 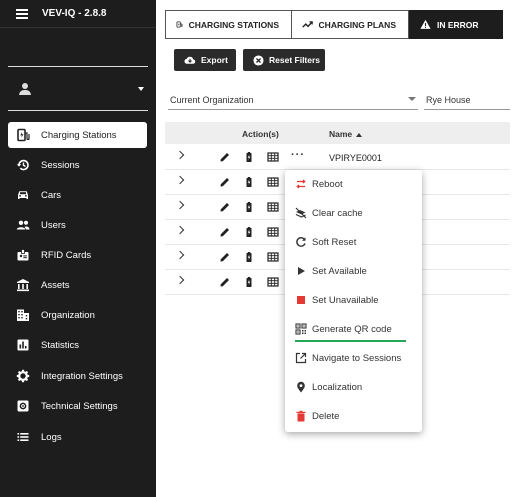 What do you see at coordinates (77, 406) in the screenshot?
I see `sidebar-item-technical-settings: Technical Settings` at bounding box center [77, 406].